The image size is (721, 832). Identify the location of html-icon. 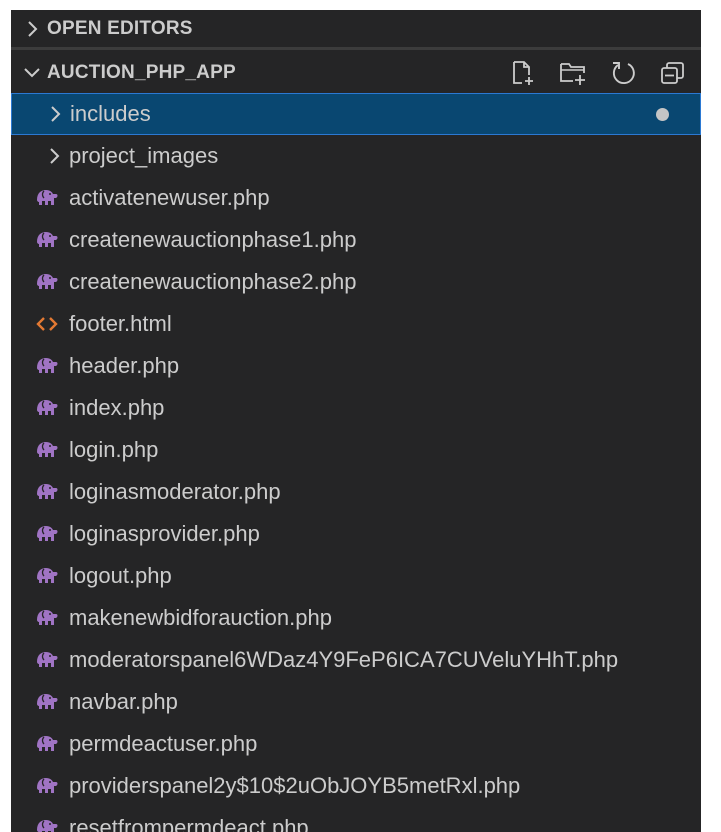
(52, 324).